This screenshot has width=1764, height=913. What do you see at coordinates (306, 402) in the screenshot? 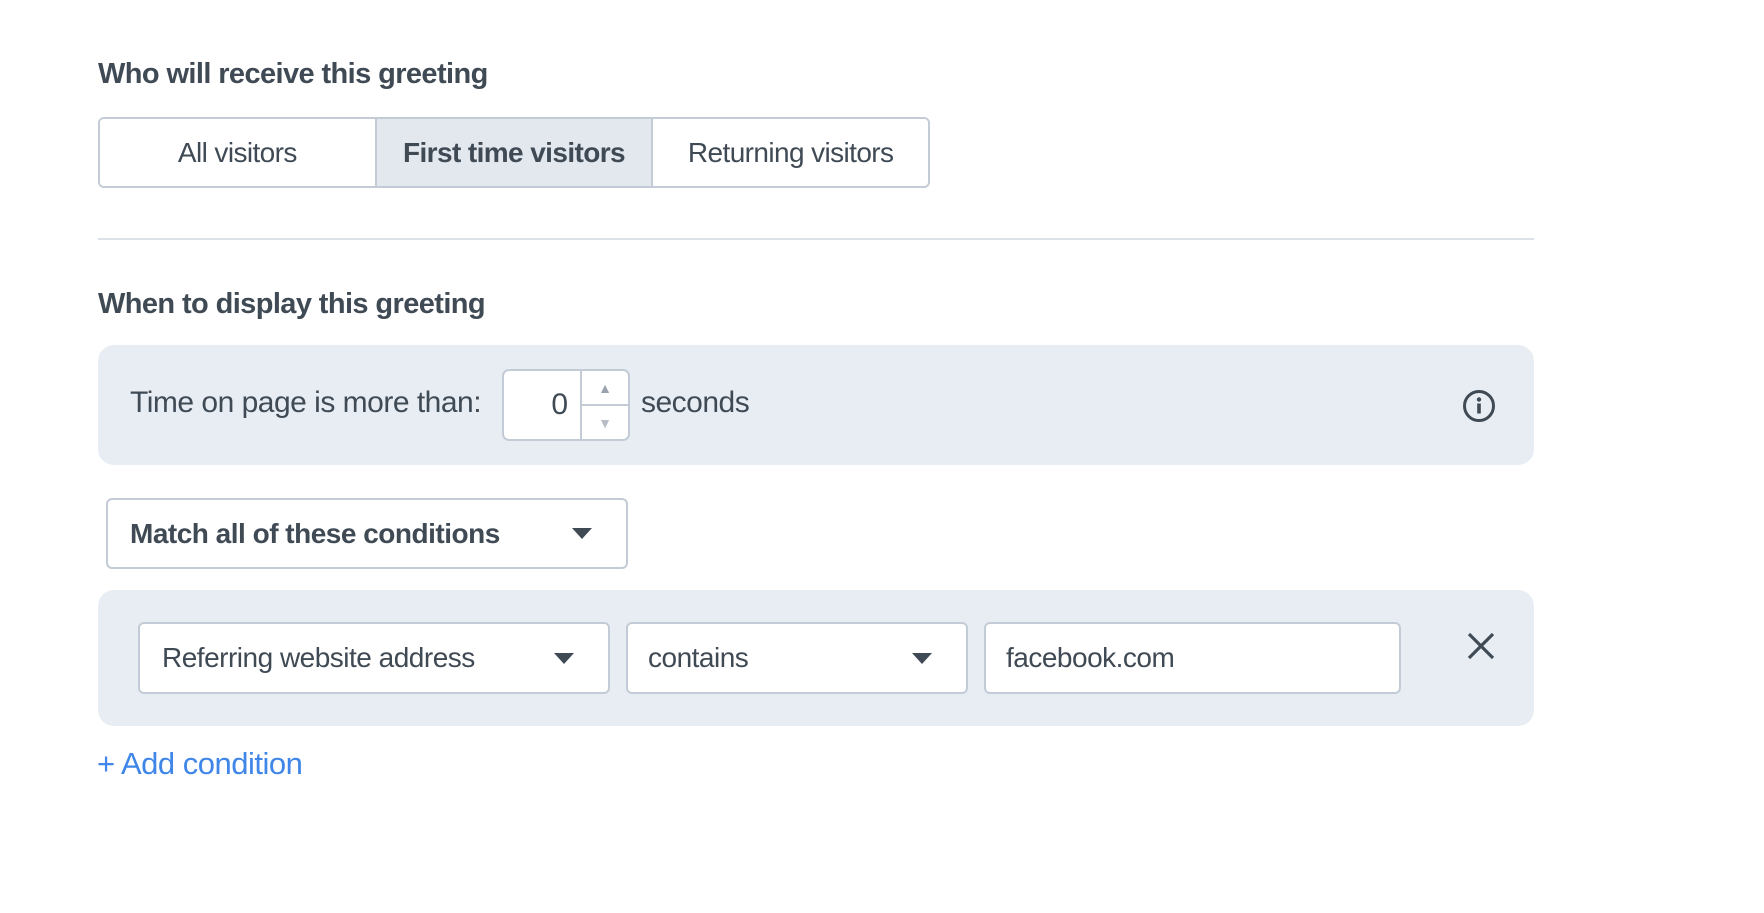
I see `time-on-page-label: Time on page is more than:` at bounding box center [306, 402].